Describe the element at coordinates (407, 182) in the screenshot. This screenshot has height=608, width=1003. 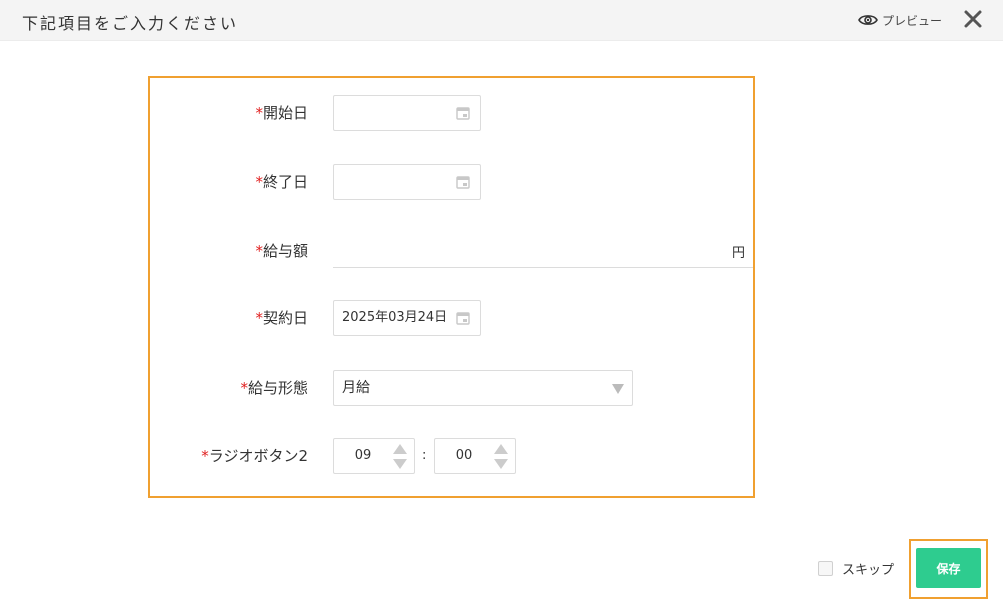
I see `end-date-input` at that location.